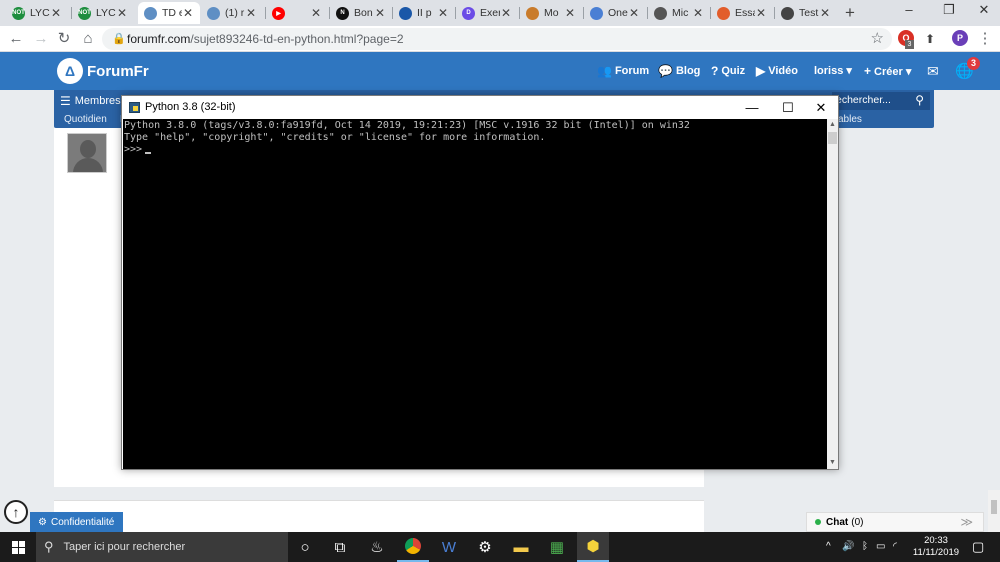 Image resolution: width=1000 pixels, height=562 pixels. I want to click on page-scrollbar, so click(994, 511).